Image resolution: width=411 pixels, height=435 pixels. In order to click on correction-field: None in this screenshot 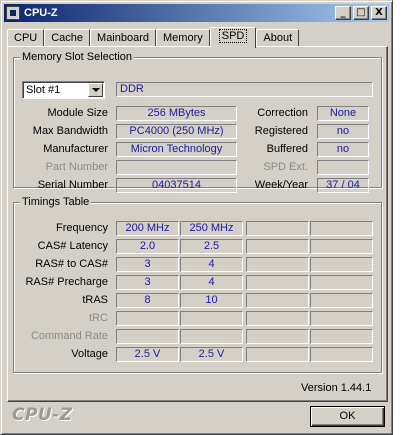, I will do `click(343, 113)`.